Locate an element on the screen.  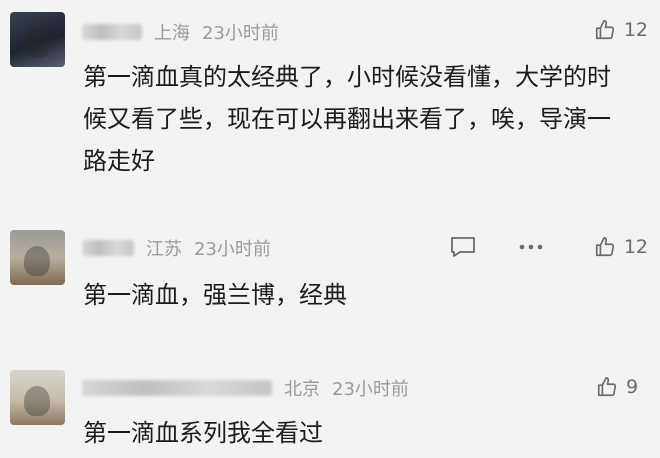
comment-meta: 上海 23小时前 is located at coordinates (180, 32).